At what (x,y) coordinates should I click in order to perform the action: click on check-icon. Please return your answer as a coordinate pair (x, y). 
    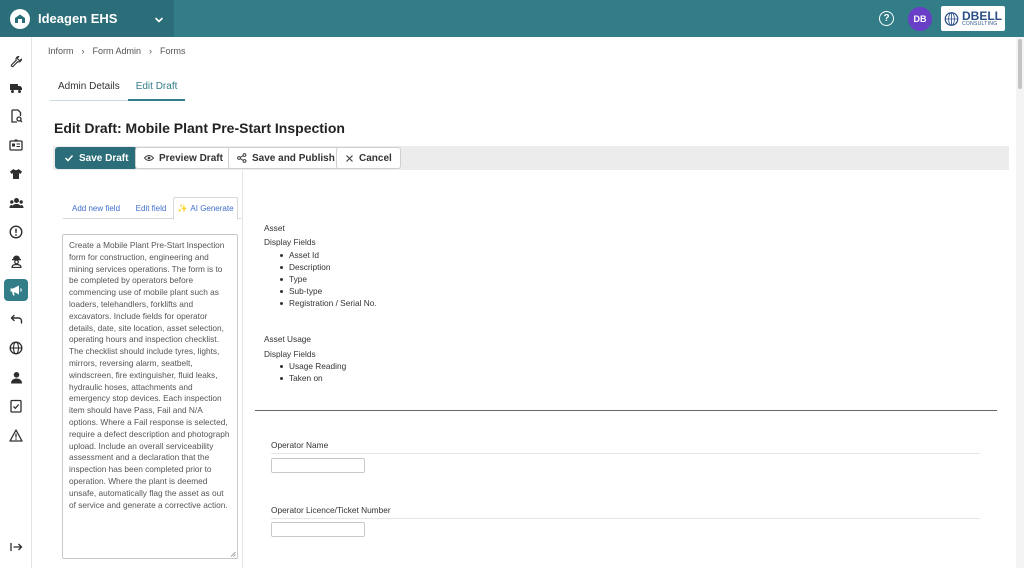
    Looking at the image, I should click on (69, 158).